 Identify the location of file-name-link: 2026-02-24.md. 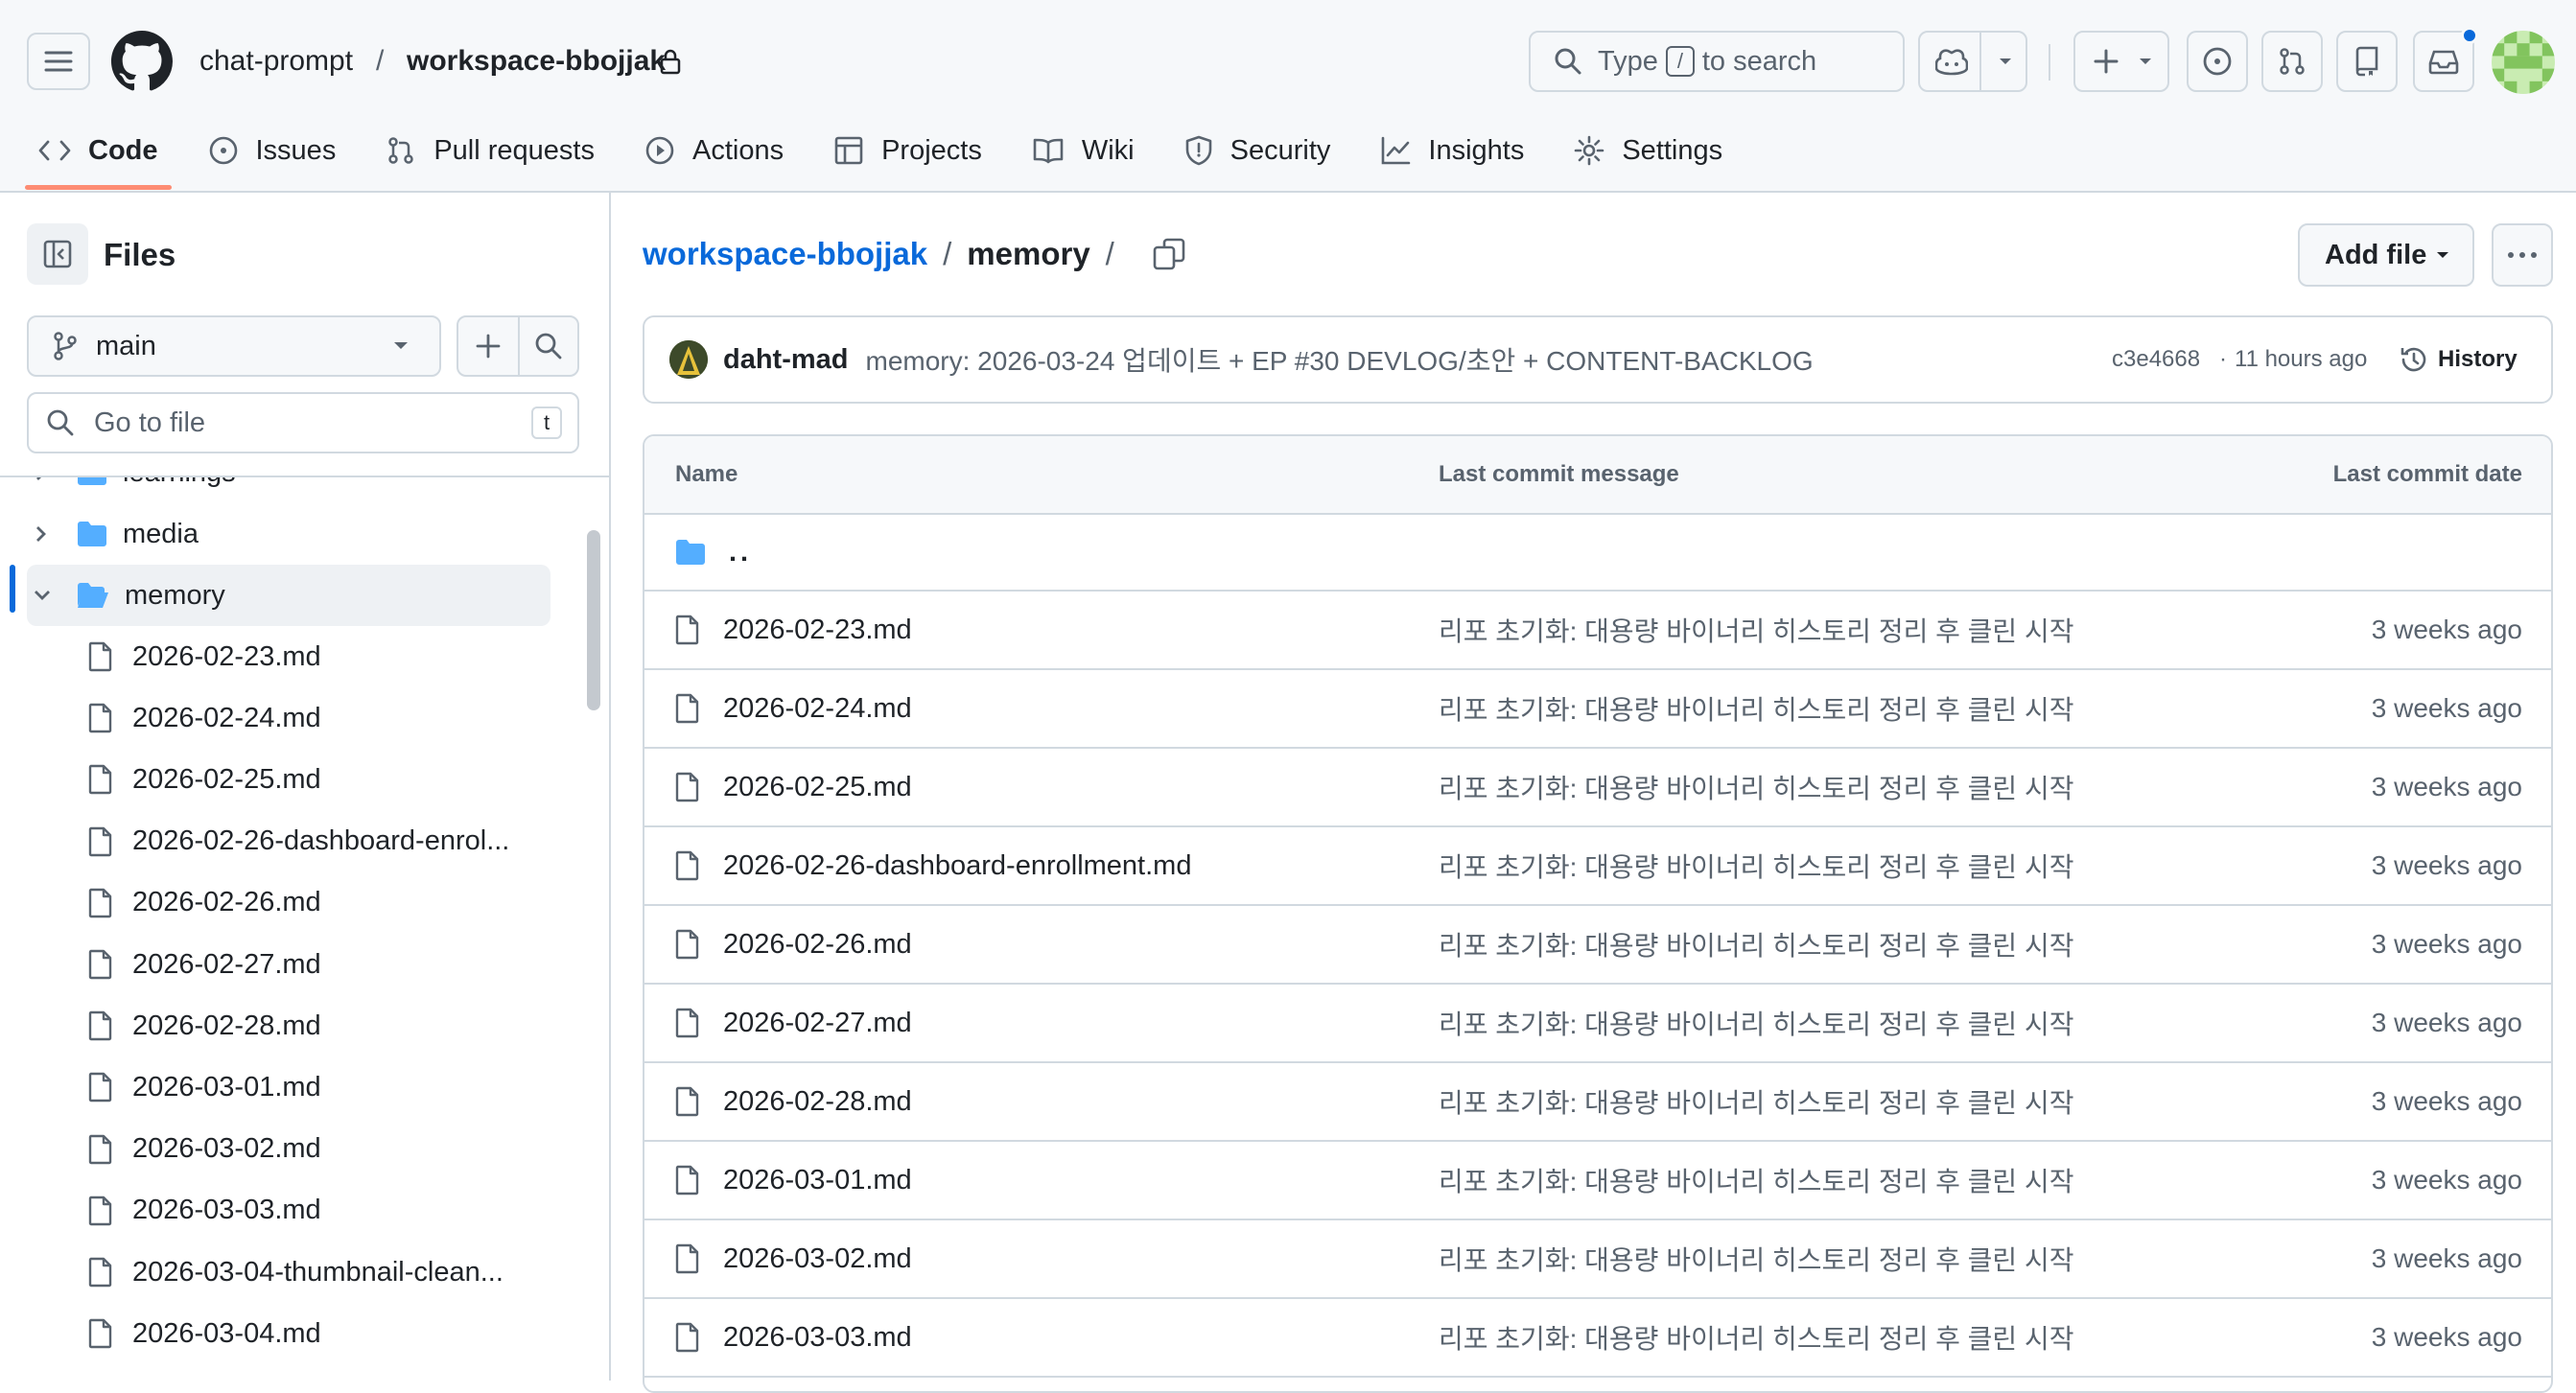
(817, 709).